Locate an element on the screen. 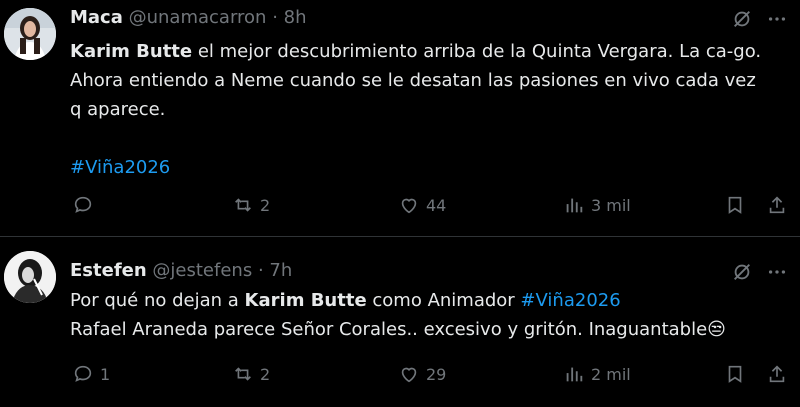 The height and width of the screenshot is (407, 800). views-button: 3 mil is located at coordinates (597, 205).